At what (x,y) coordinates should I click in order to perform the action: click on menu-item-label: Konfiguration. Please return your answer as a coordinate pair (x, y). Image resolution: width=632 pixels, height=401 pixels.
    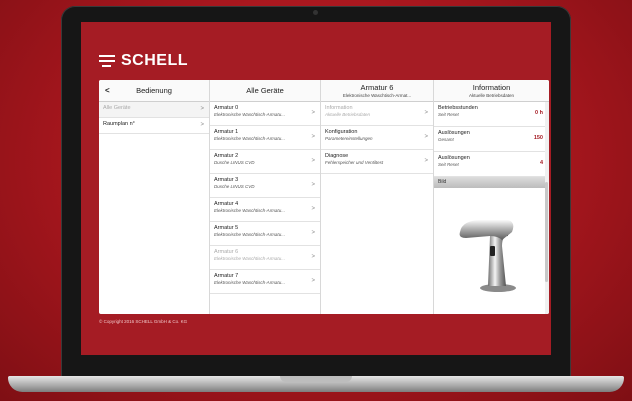
    Looking at the image, I should click on (341, 132).